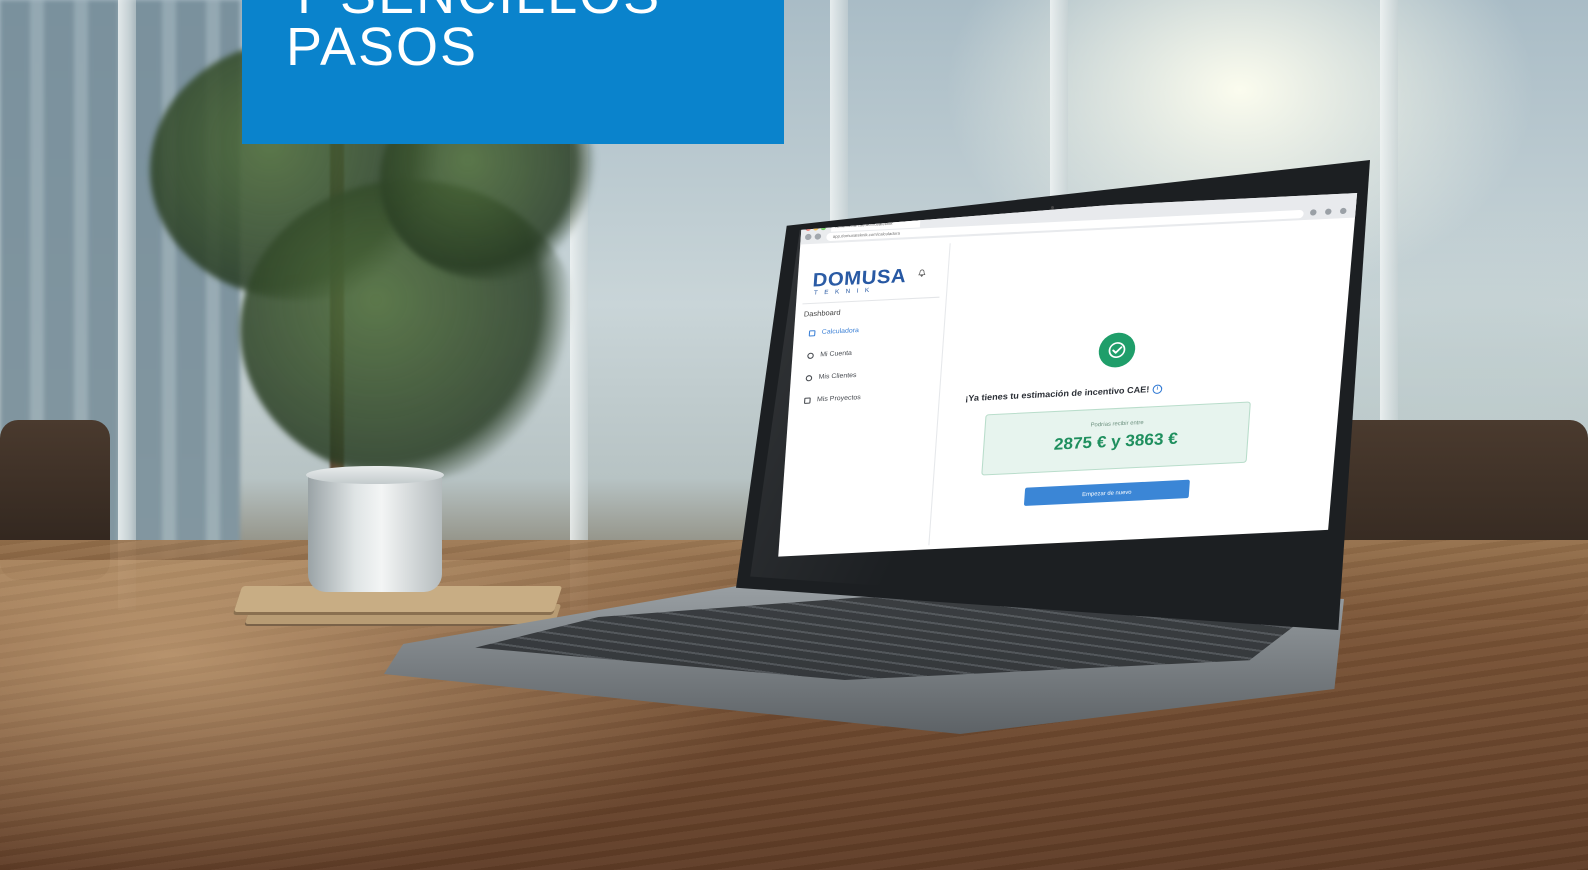 This screenshot has height=870, width=1588. What do you see at coordinates (808, 237) in the screenshot?
I see `back-icon` at bounding box center [808, 237].